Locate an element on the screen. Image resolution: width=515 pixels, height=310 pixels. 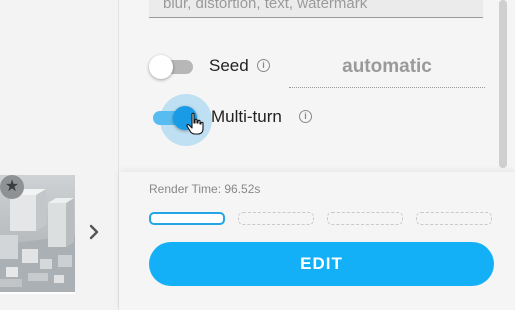
seed-toggle-row: Seed i is located at coordinates (219, 66).